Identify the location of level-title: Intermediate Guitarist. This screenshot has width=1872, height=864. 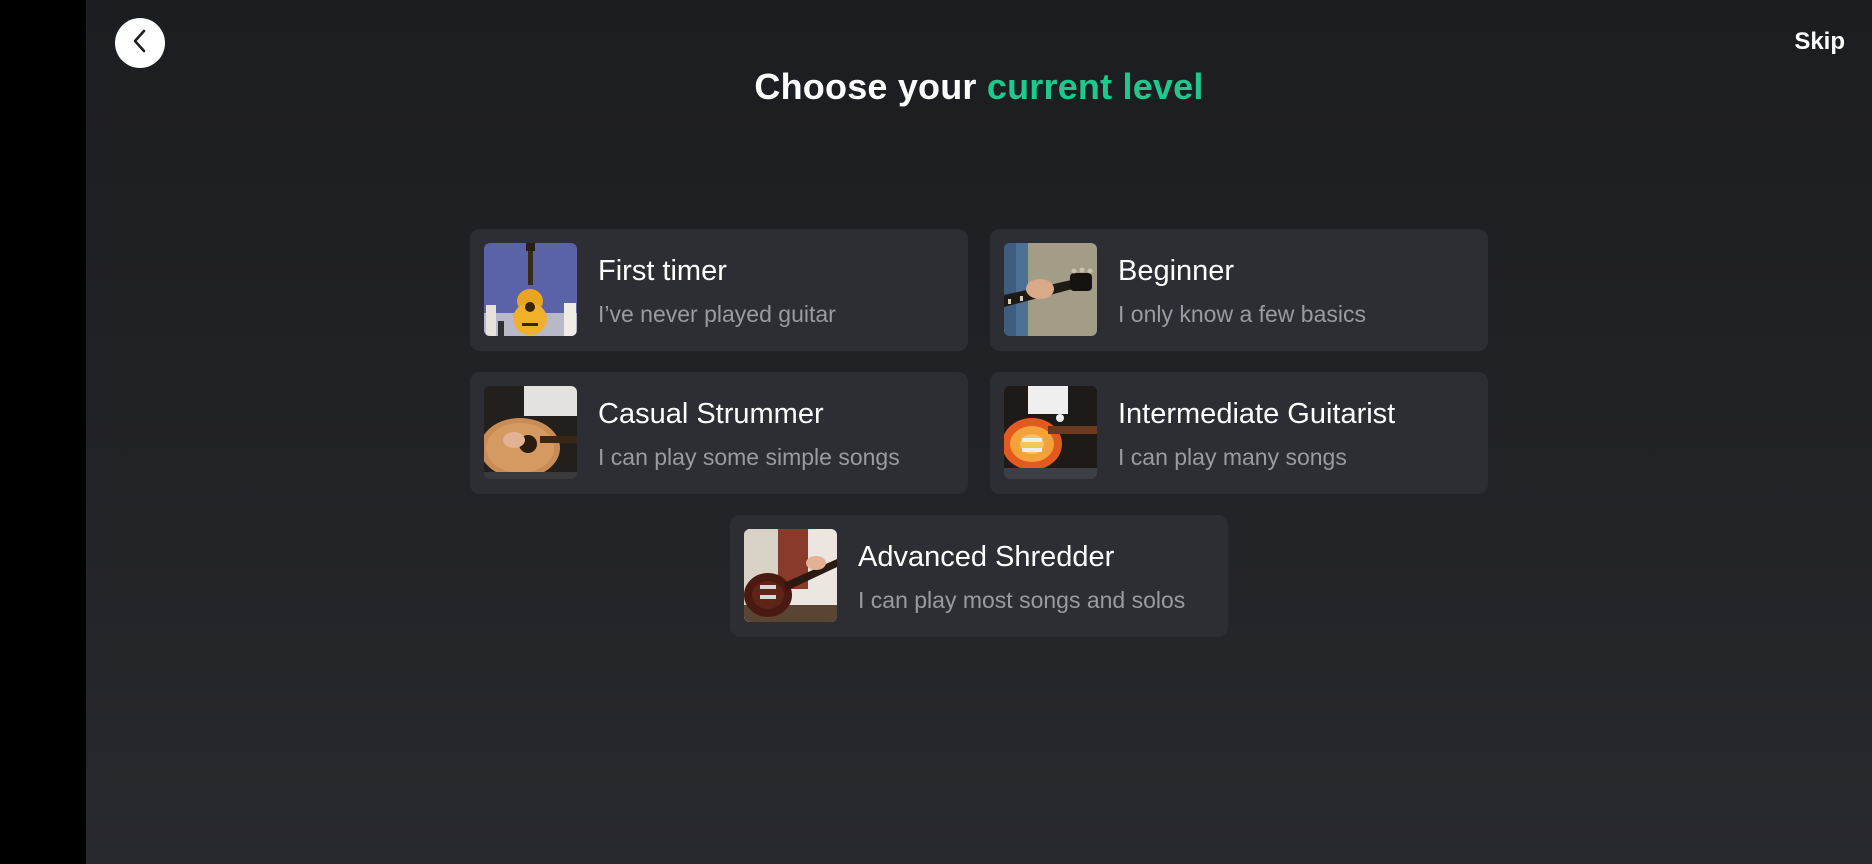
(1257, 414).